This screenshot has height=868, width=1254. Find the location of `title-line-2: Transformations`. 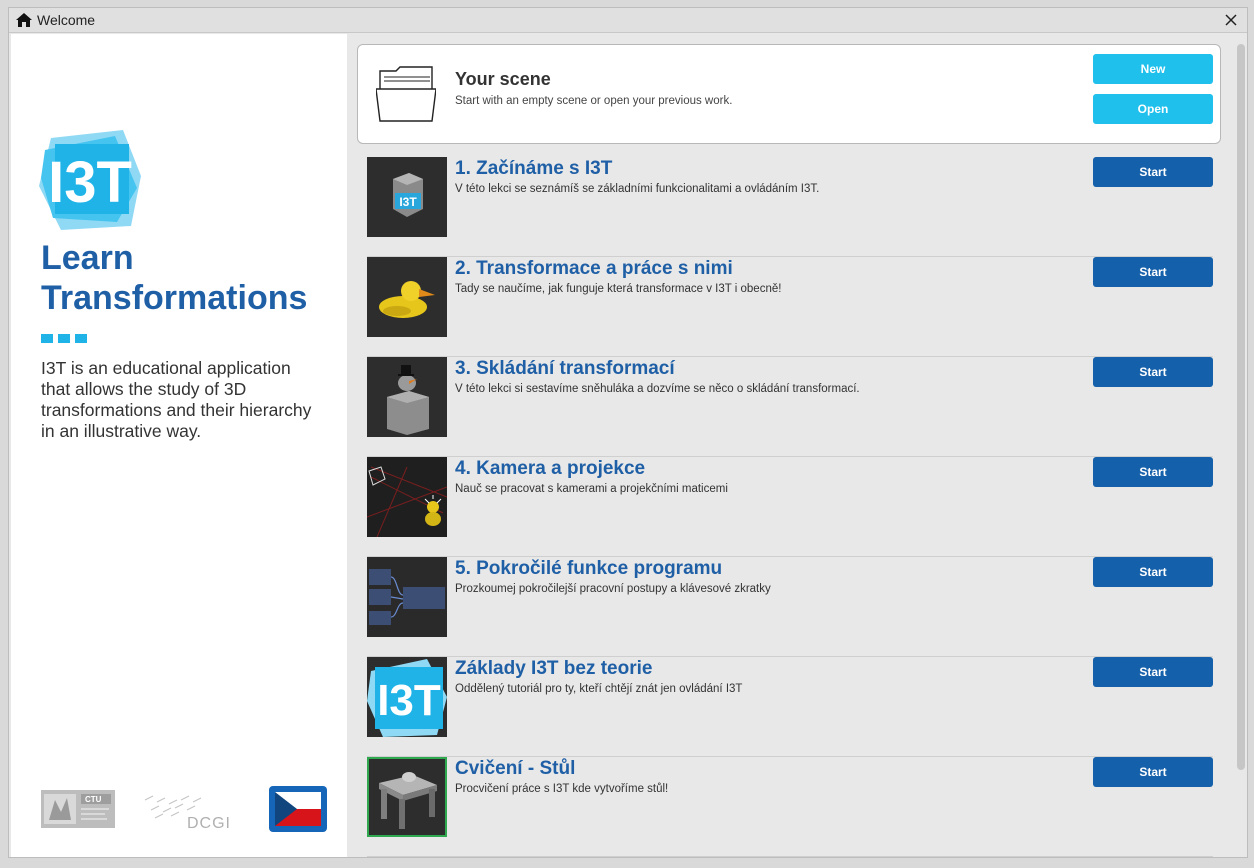

title-line-2: Transformations is located at coordinates (174, 298).